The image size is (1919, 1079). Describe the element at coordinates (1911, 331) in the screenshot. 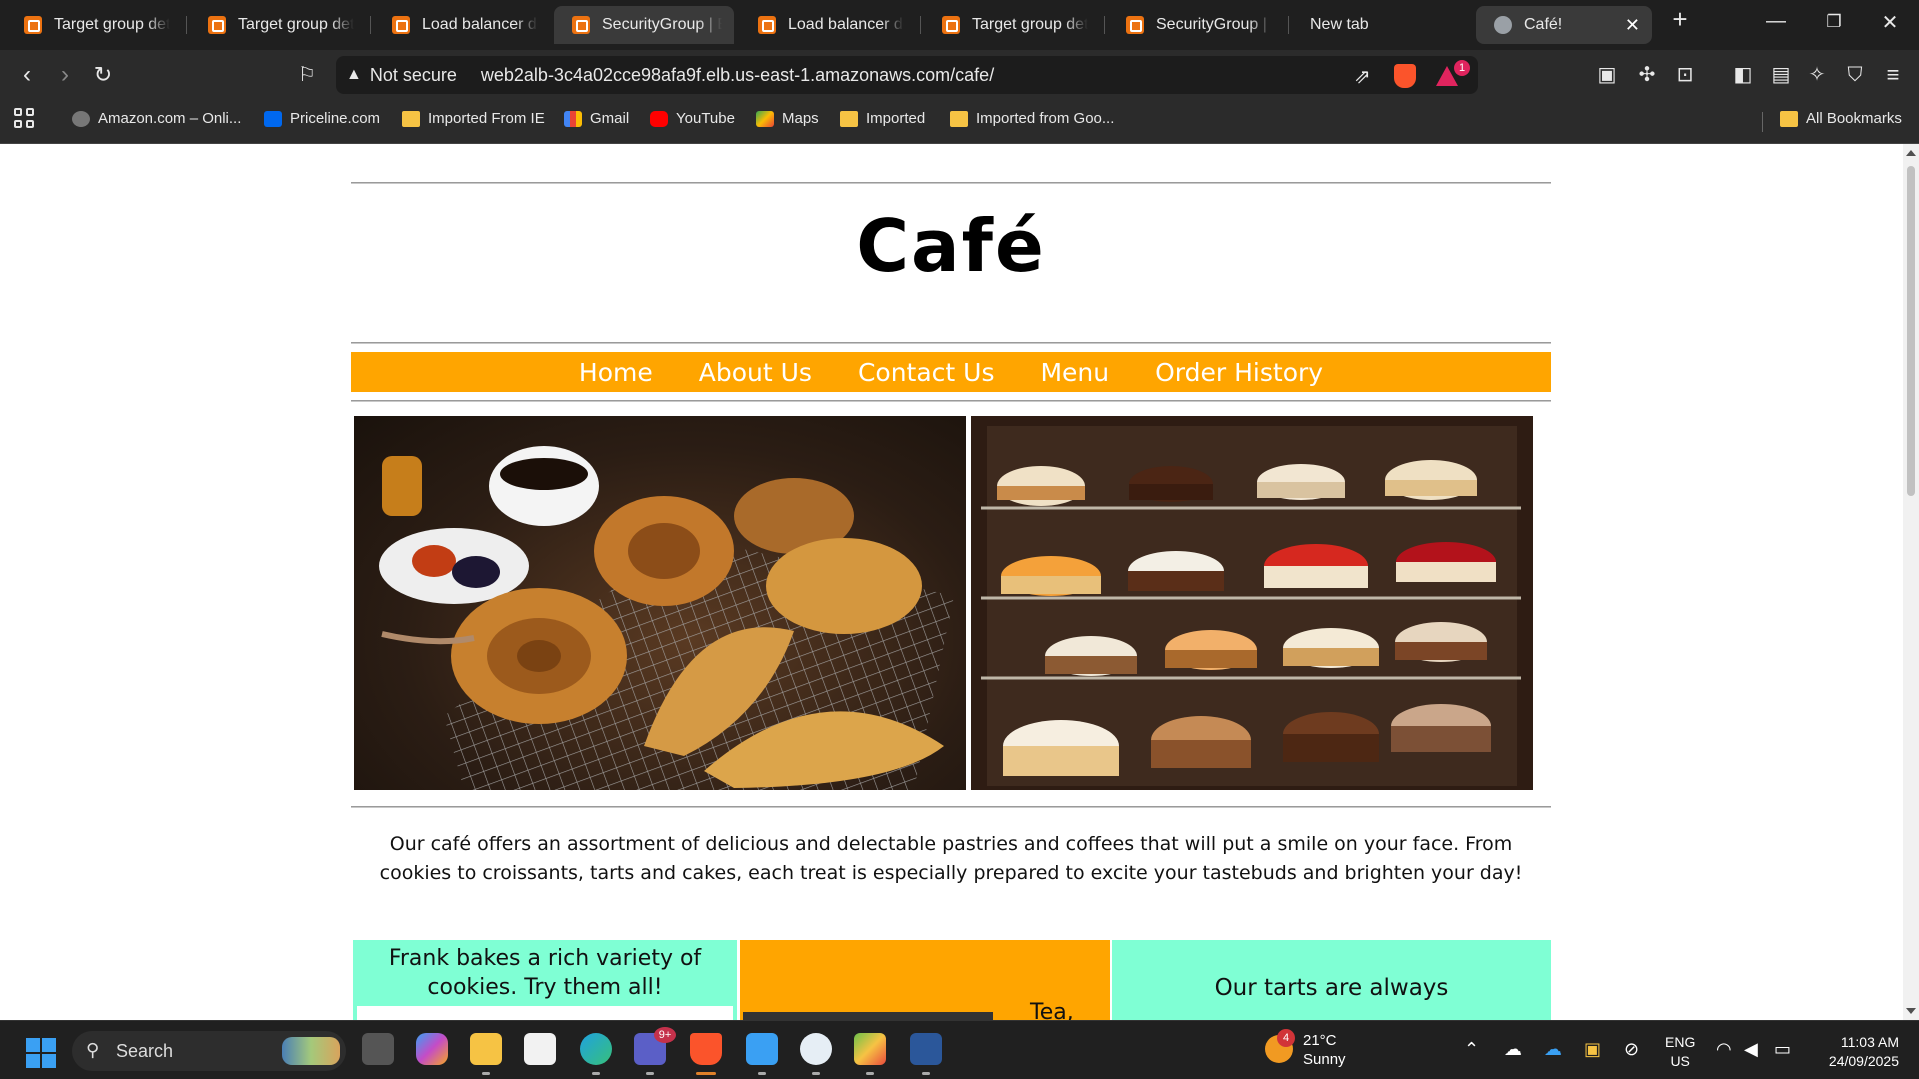

I see `scroll-thumb` at that location.